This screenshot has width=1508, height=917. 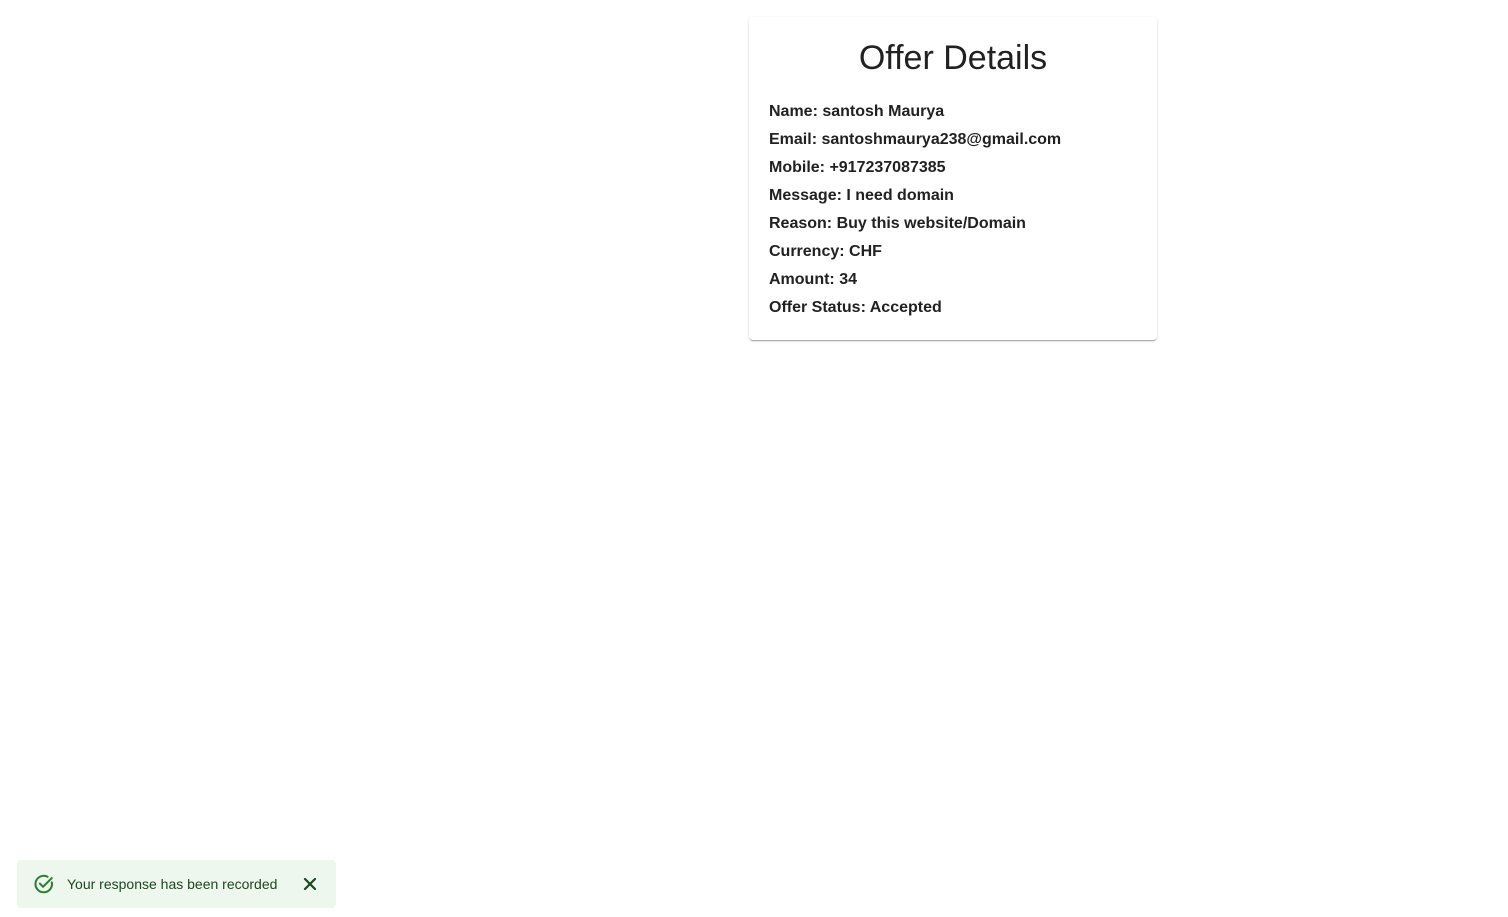 I want to click on card-title: Offer Details, so click(x=953, y=58).